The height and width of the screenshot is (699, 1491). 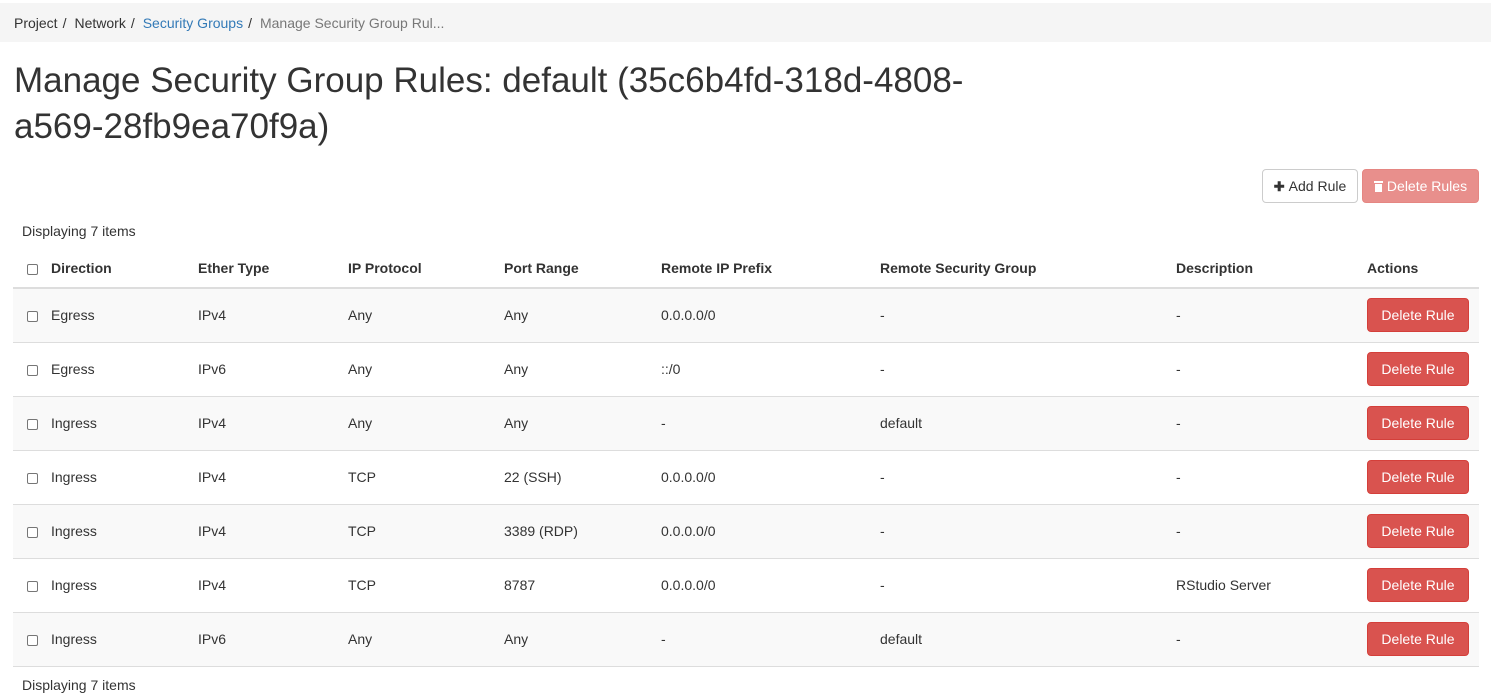 What do you see at coordinates (1271, 269) in the screenshot?
I see `column-header: Description` at bounding box center [1271, 269].